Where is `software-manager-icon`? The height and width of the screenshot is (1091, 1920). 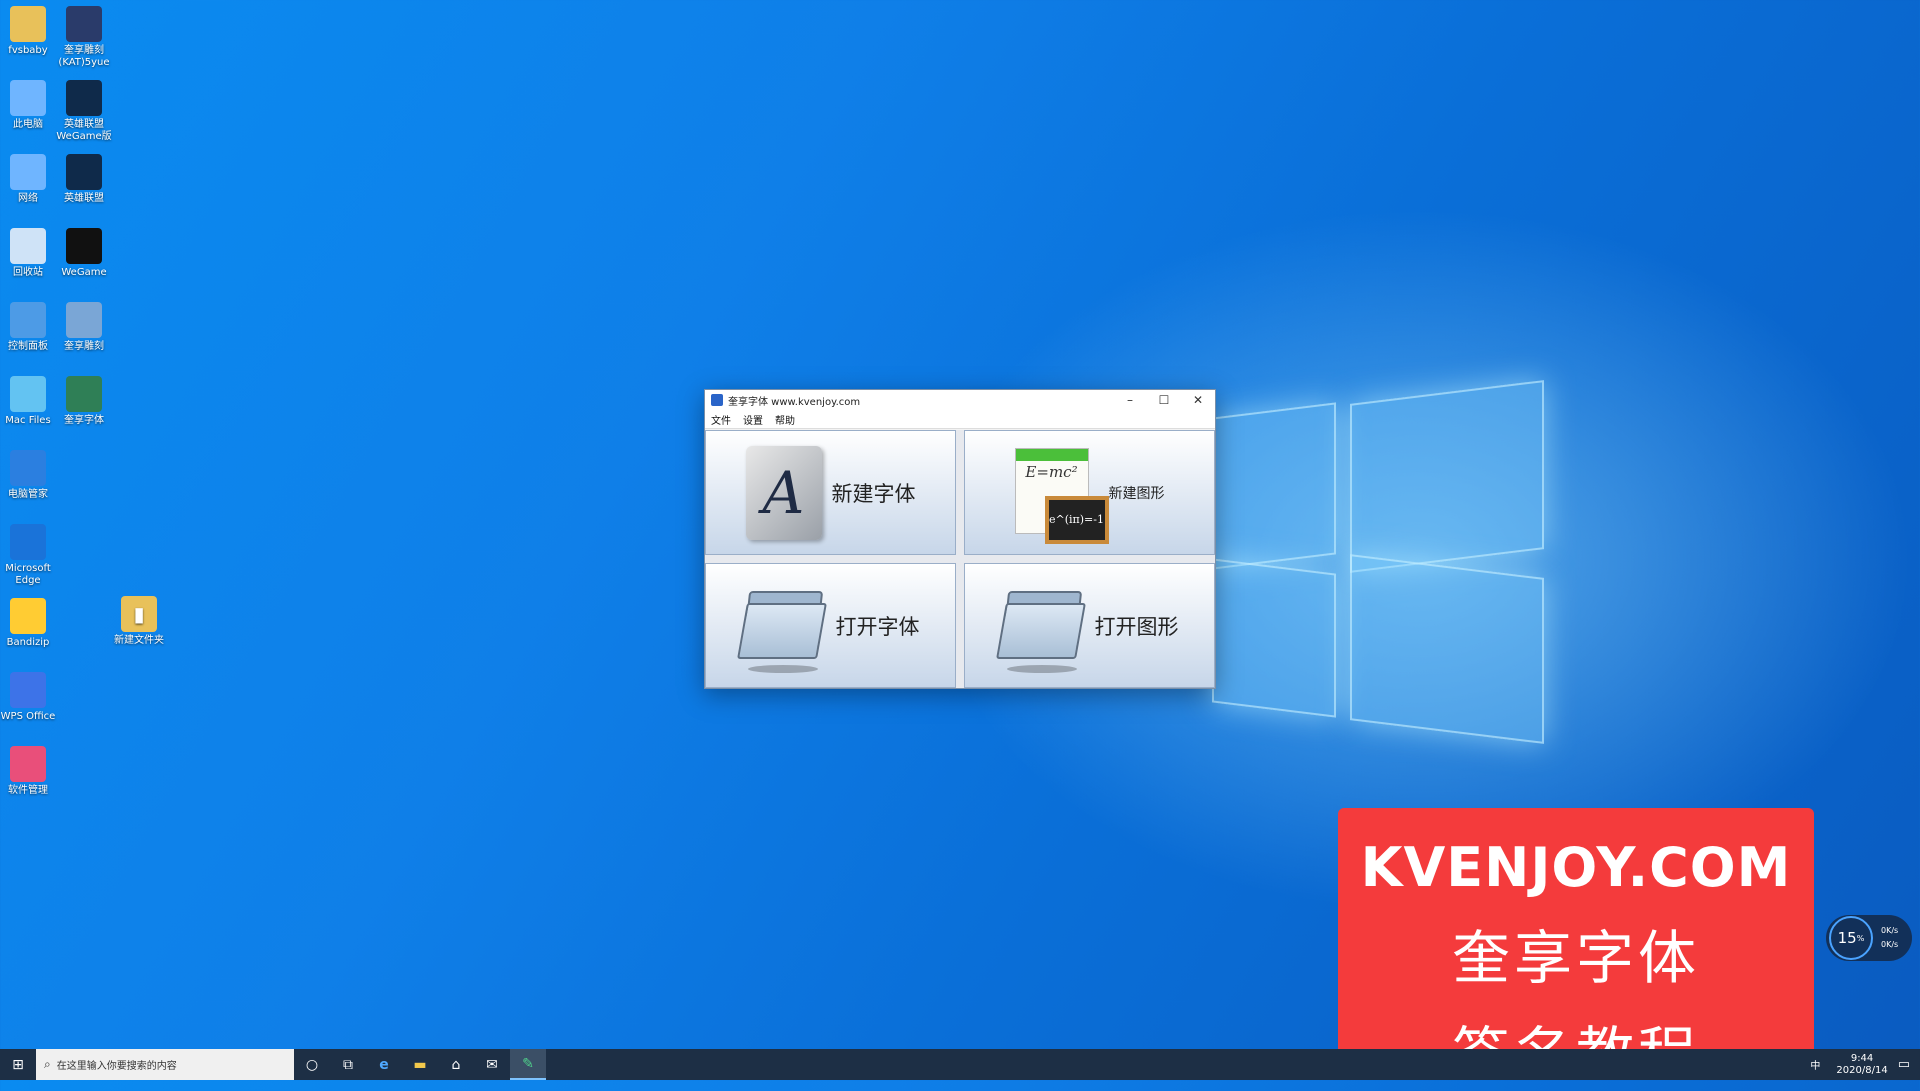 software-manager-icon is located at coordinates (28, 764).